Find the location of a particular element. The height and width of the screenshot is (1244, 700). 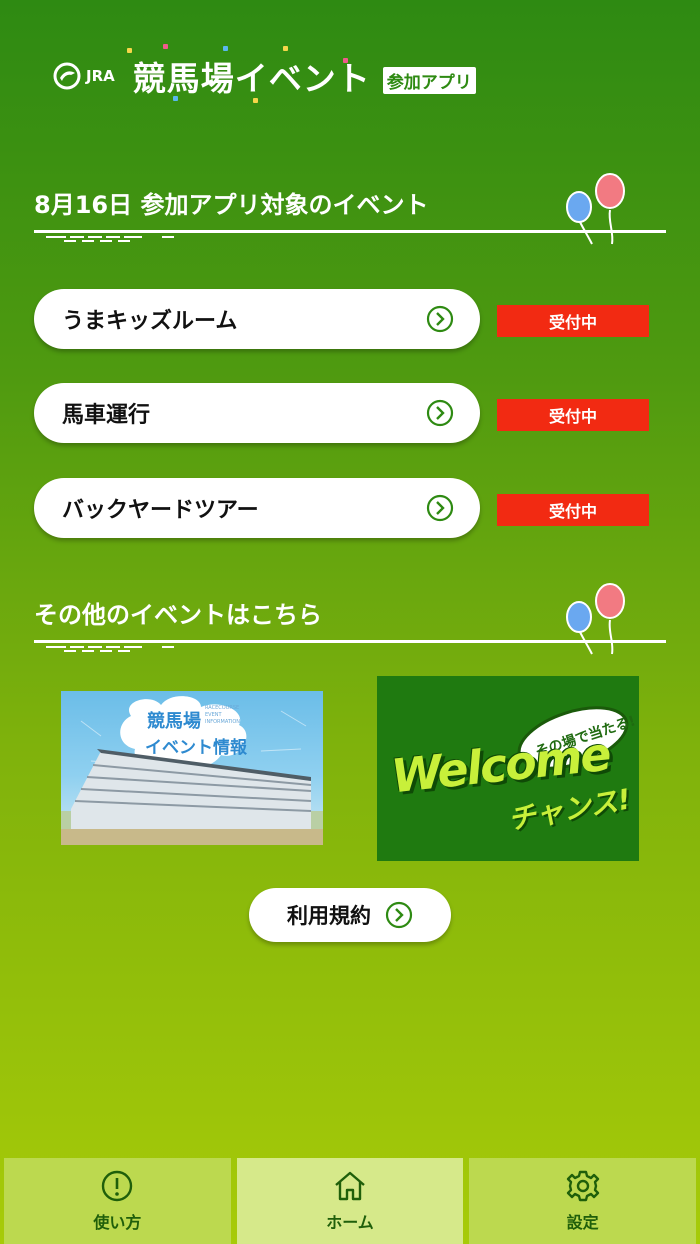

event-row: うまキッズルーム 受付中 is located at coordinates (342, 320).